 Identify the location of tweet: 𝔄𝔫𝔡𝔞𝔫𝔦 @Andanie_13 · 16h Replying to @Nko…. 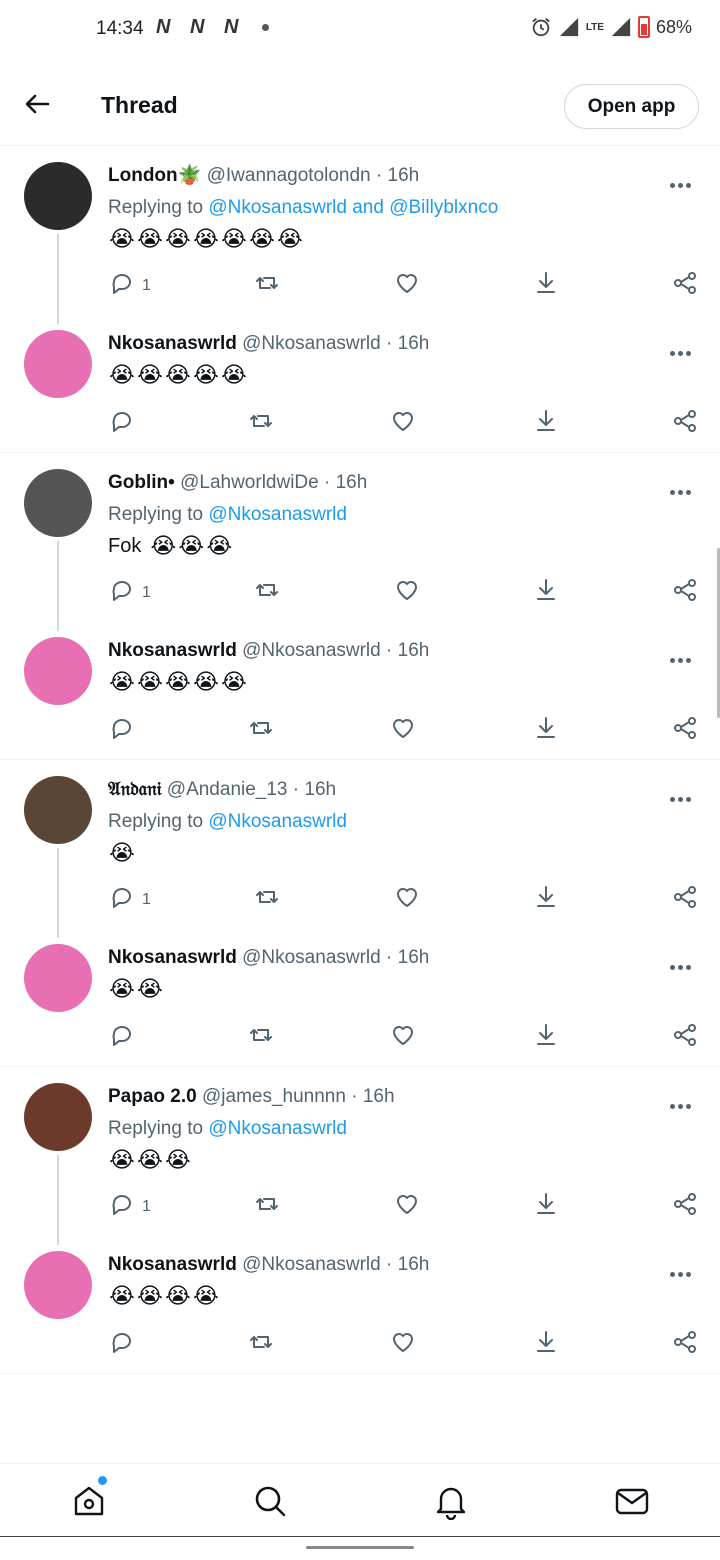
(360, 849).